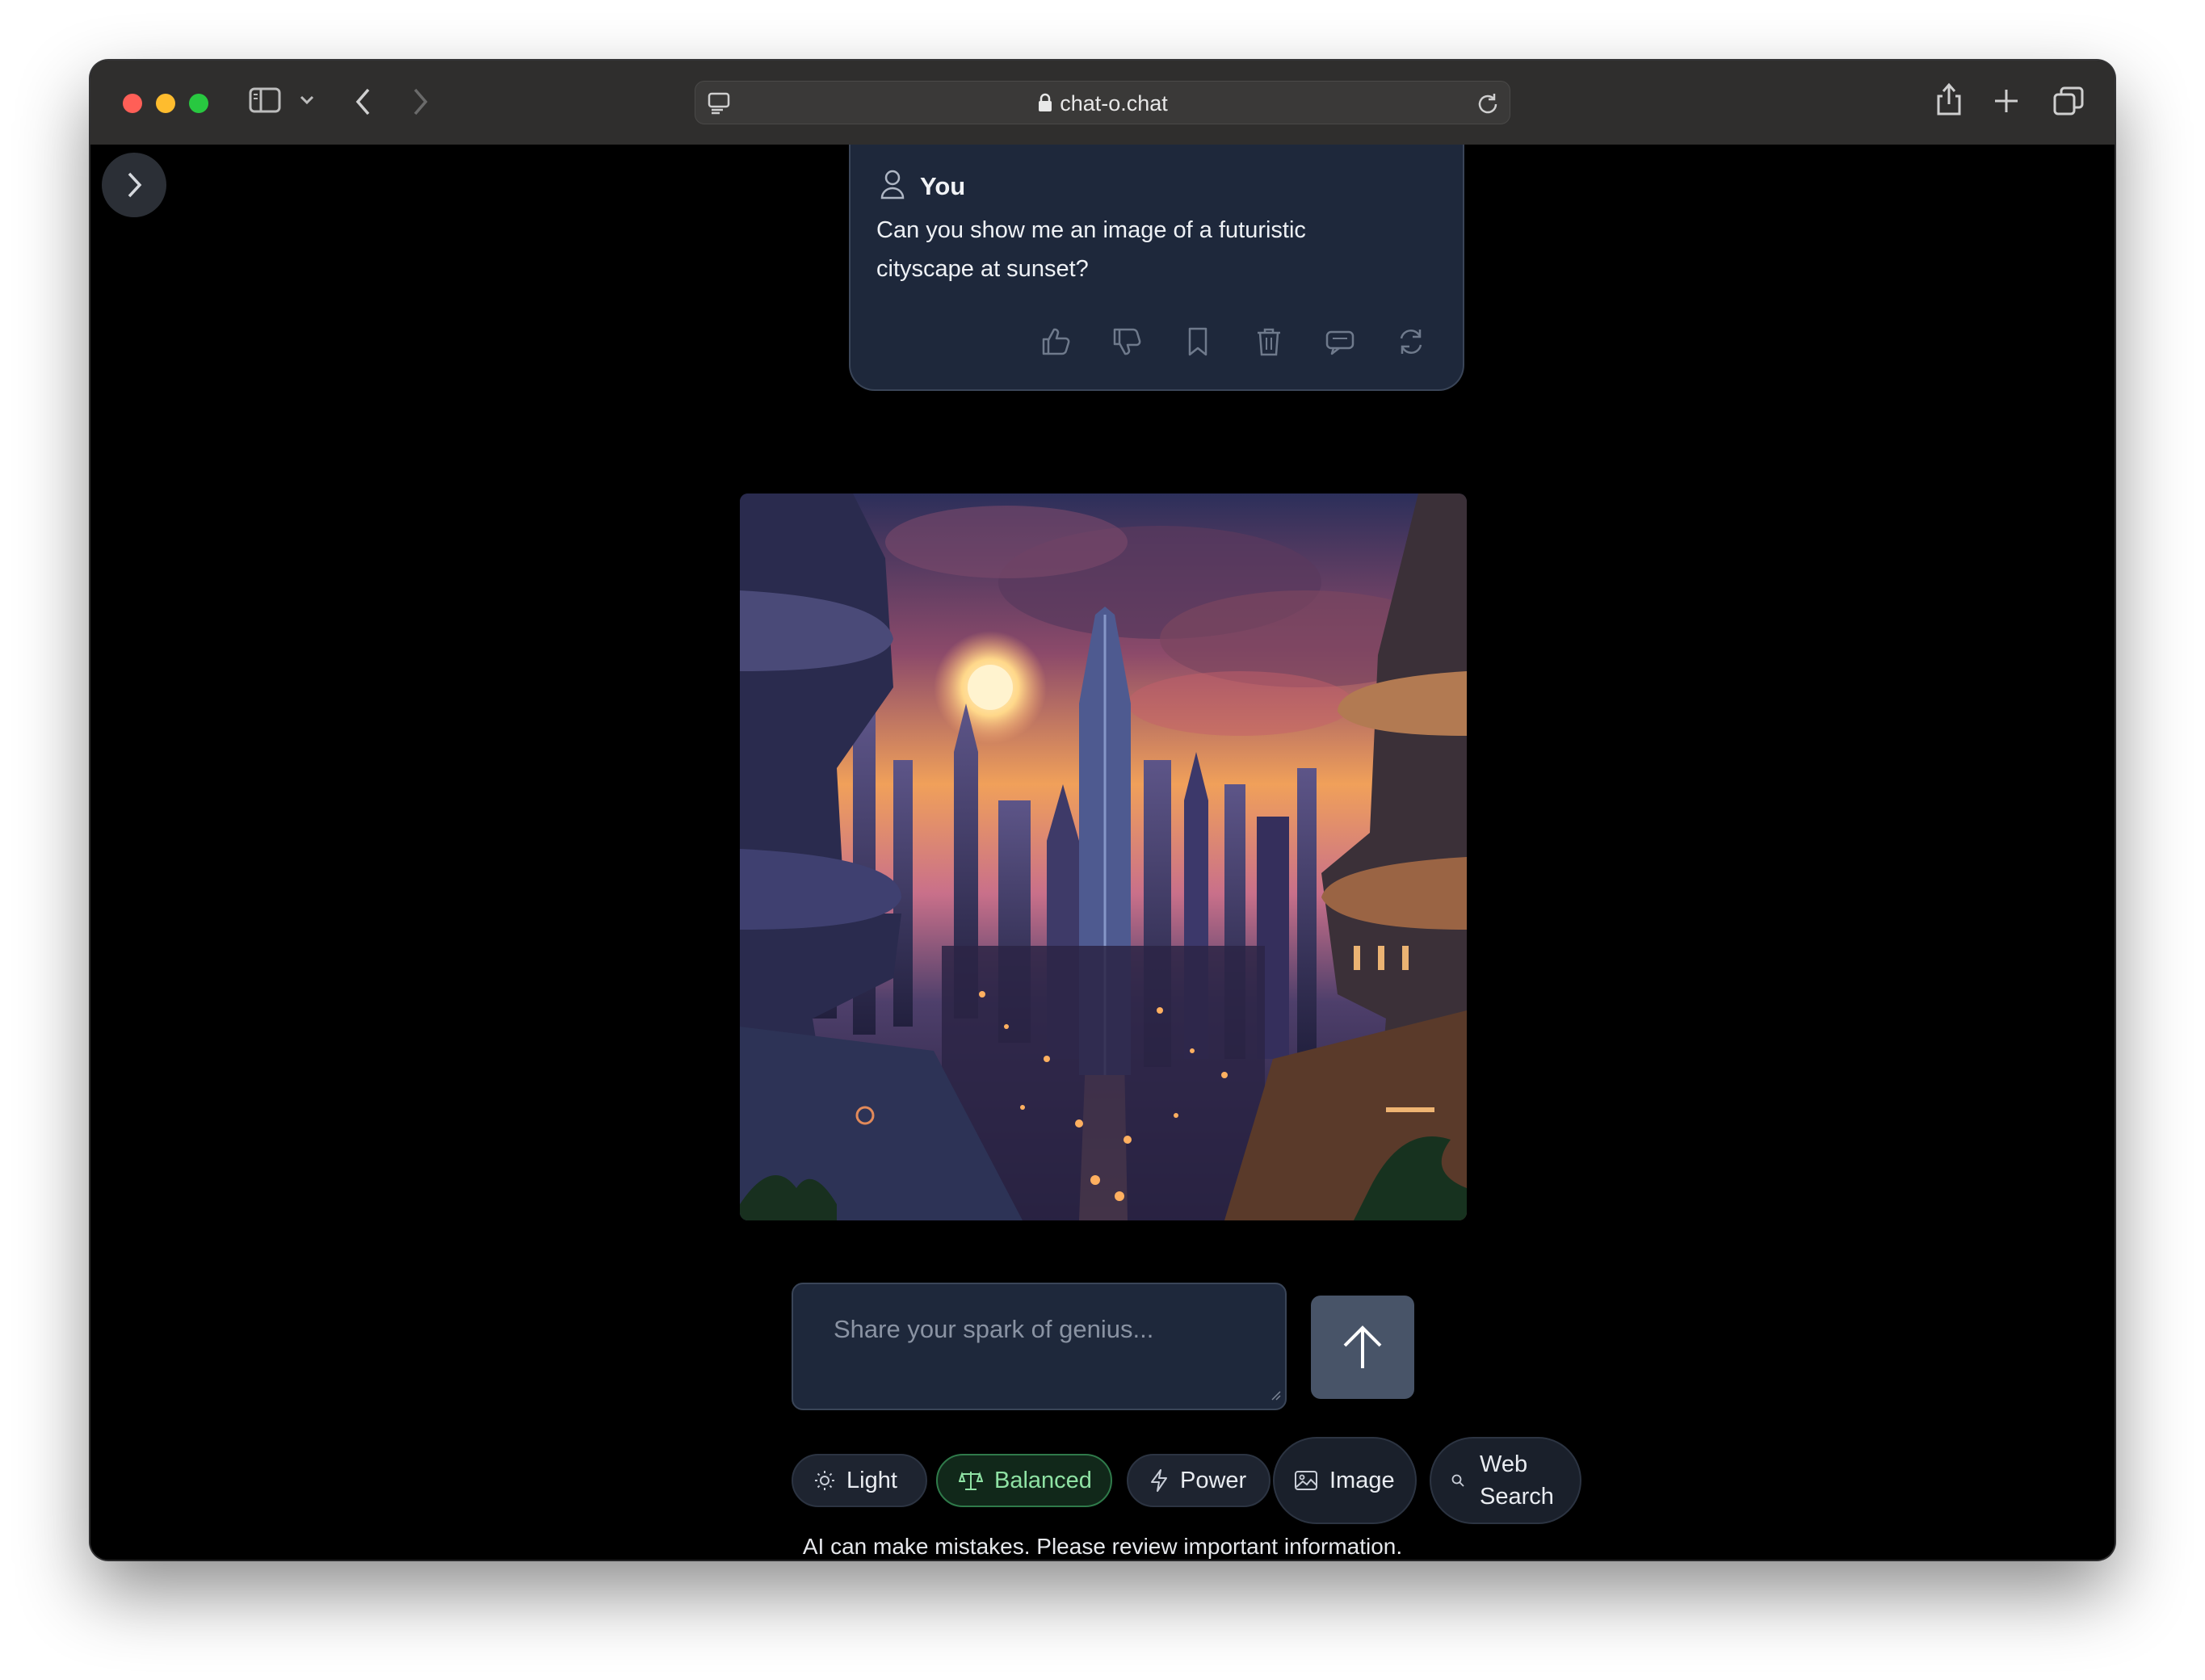 Image resolution: width=2205 pixels, height=1680 pixels. I want to click on mode-balanced-label: Balanced, so click(1043, 1480).